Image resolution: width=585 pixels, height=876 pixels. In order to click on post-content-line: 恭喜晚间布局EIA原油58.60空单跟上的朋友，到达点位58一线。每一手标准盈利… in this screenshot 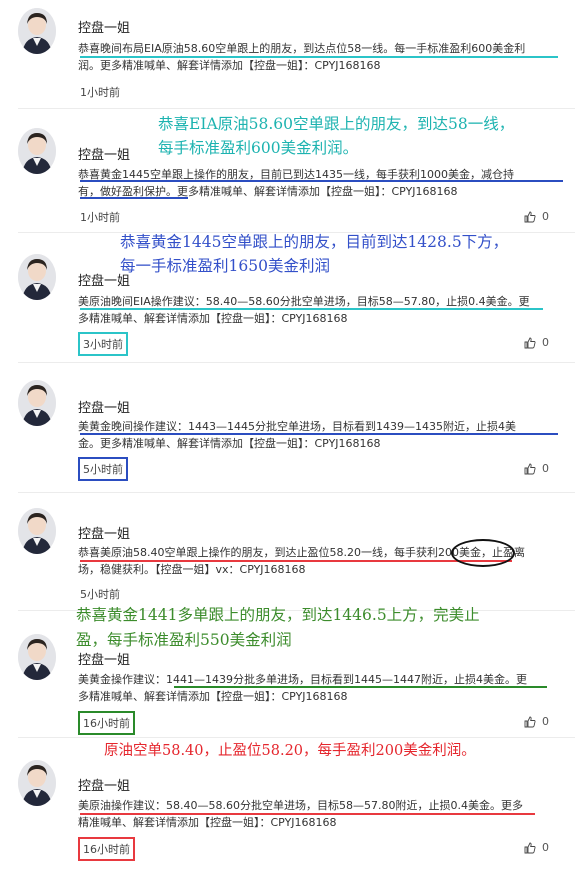, I will do `click(302, 48)`.